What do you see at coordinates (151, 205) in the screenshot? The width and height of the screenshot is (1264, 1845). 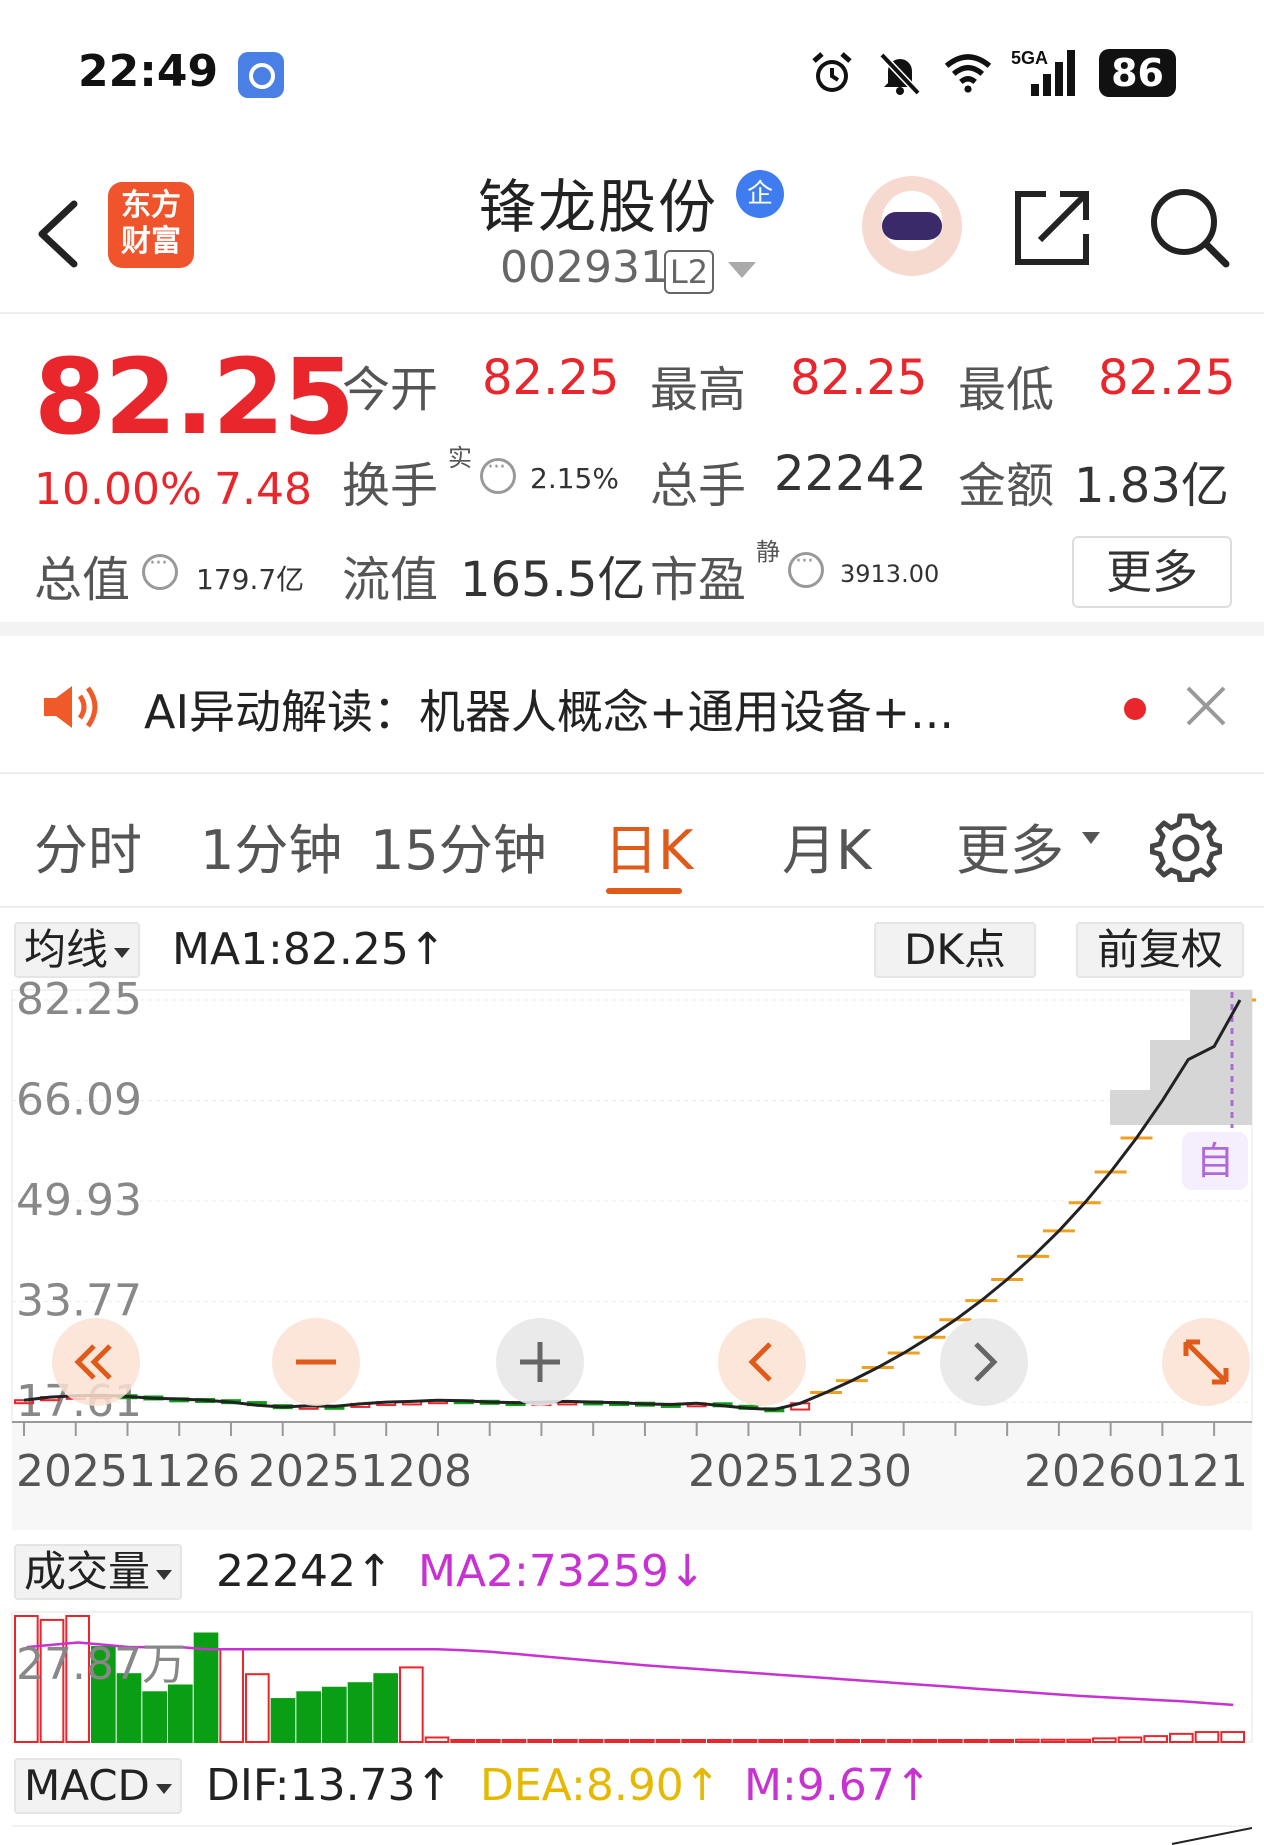 I see `logo-line-1: 东方` at bounding box center [151, 205].